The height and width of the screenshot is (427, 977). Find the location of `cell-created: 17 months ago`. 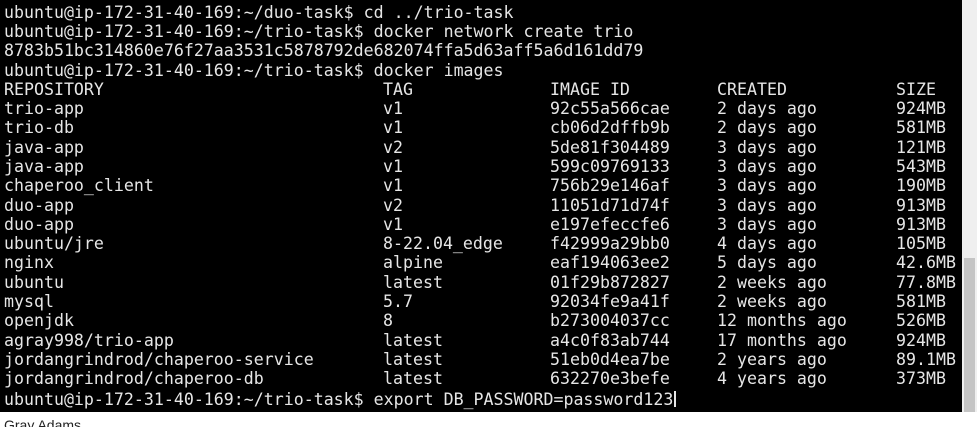

cell-created: 17 months ago is located at coordinates (782, 340).